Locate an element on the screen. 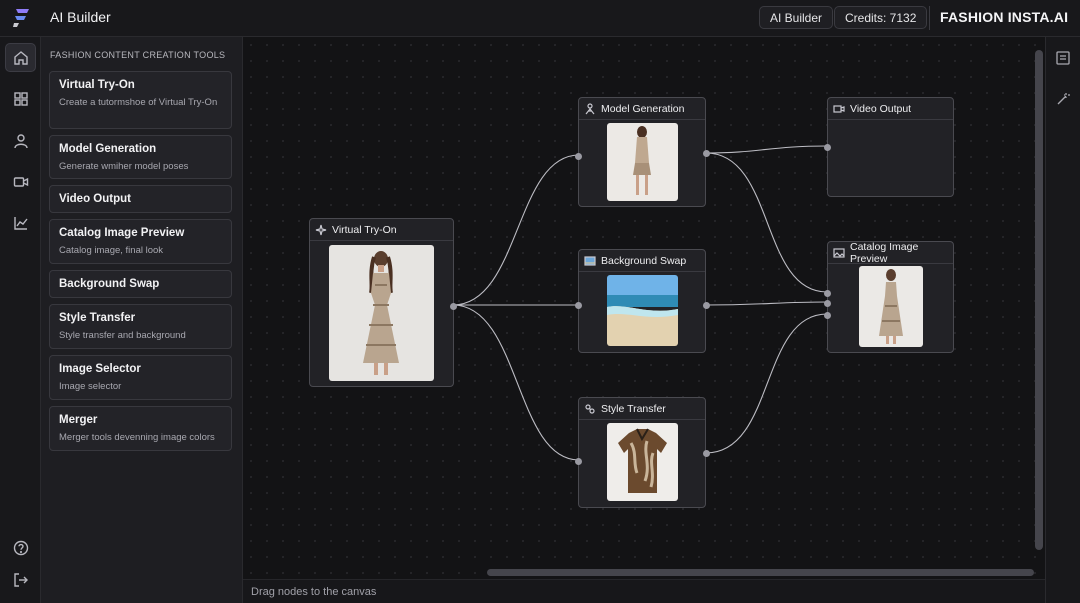  properties-button is located at coordinates (1064, 59).